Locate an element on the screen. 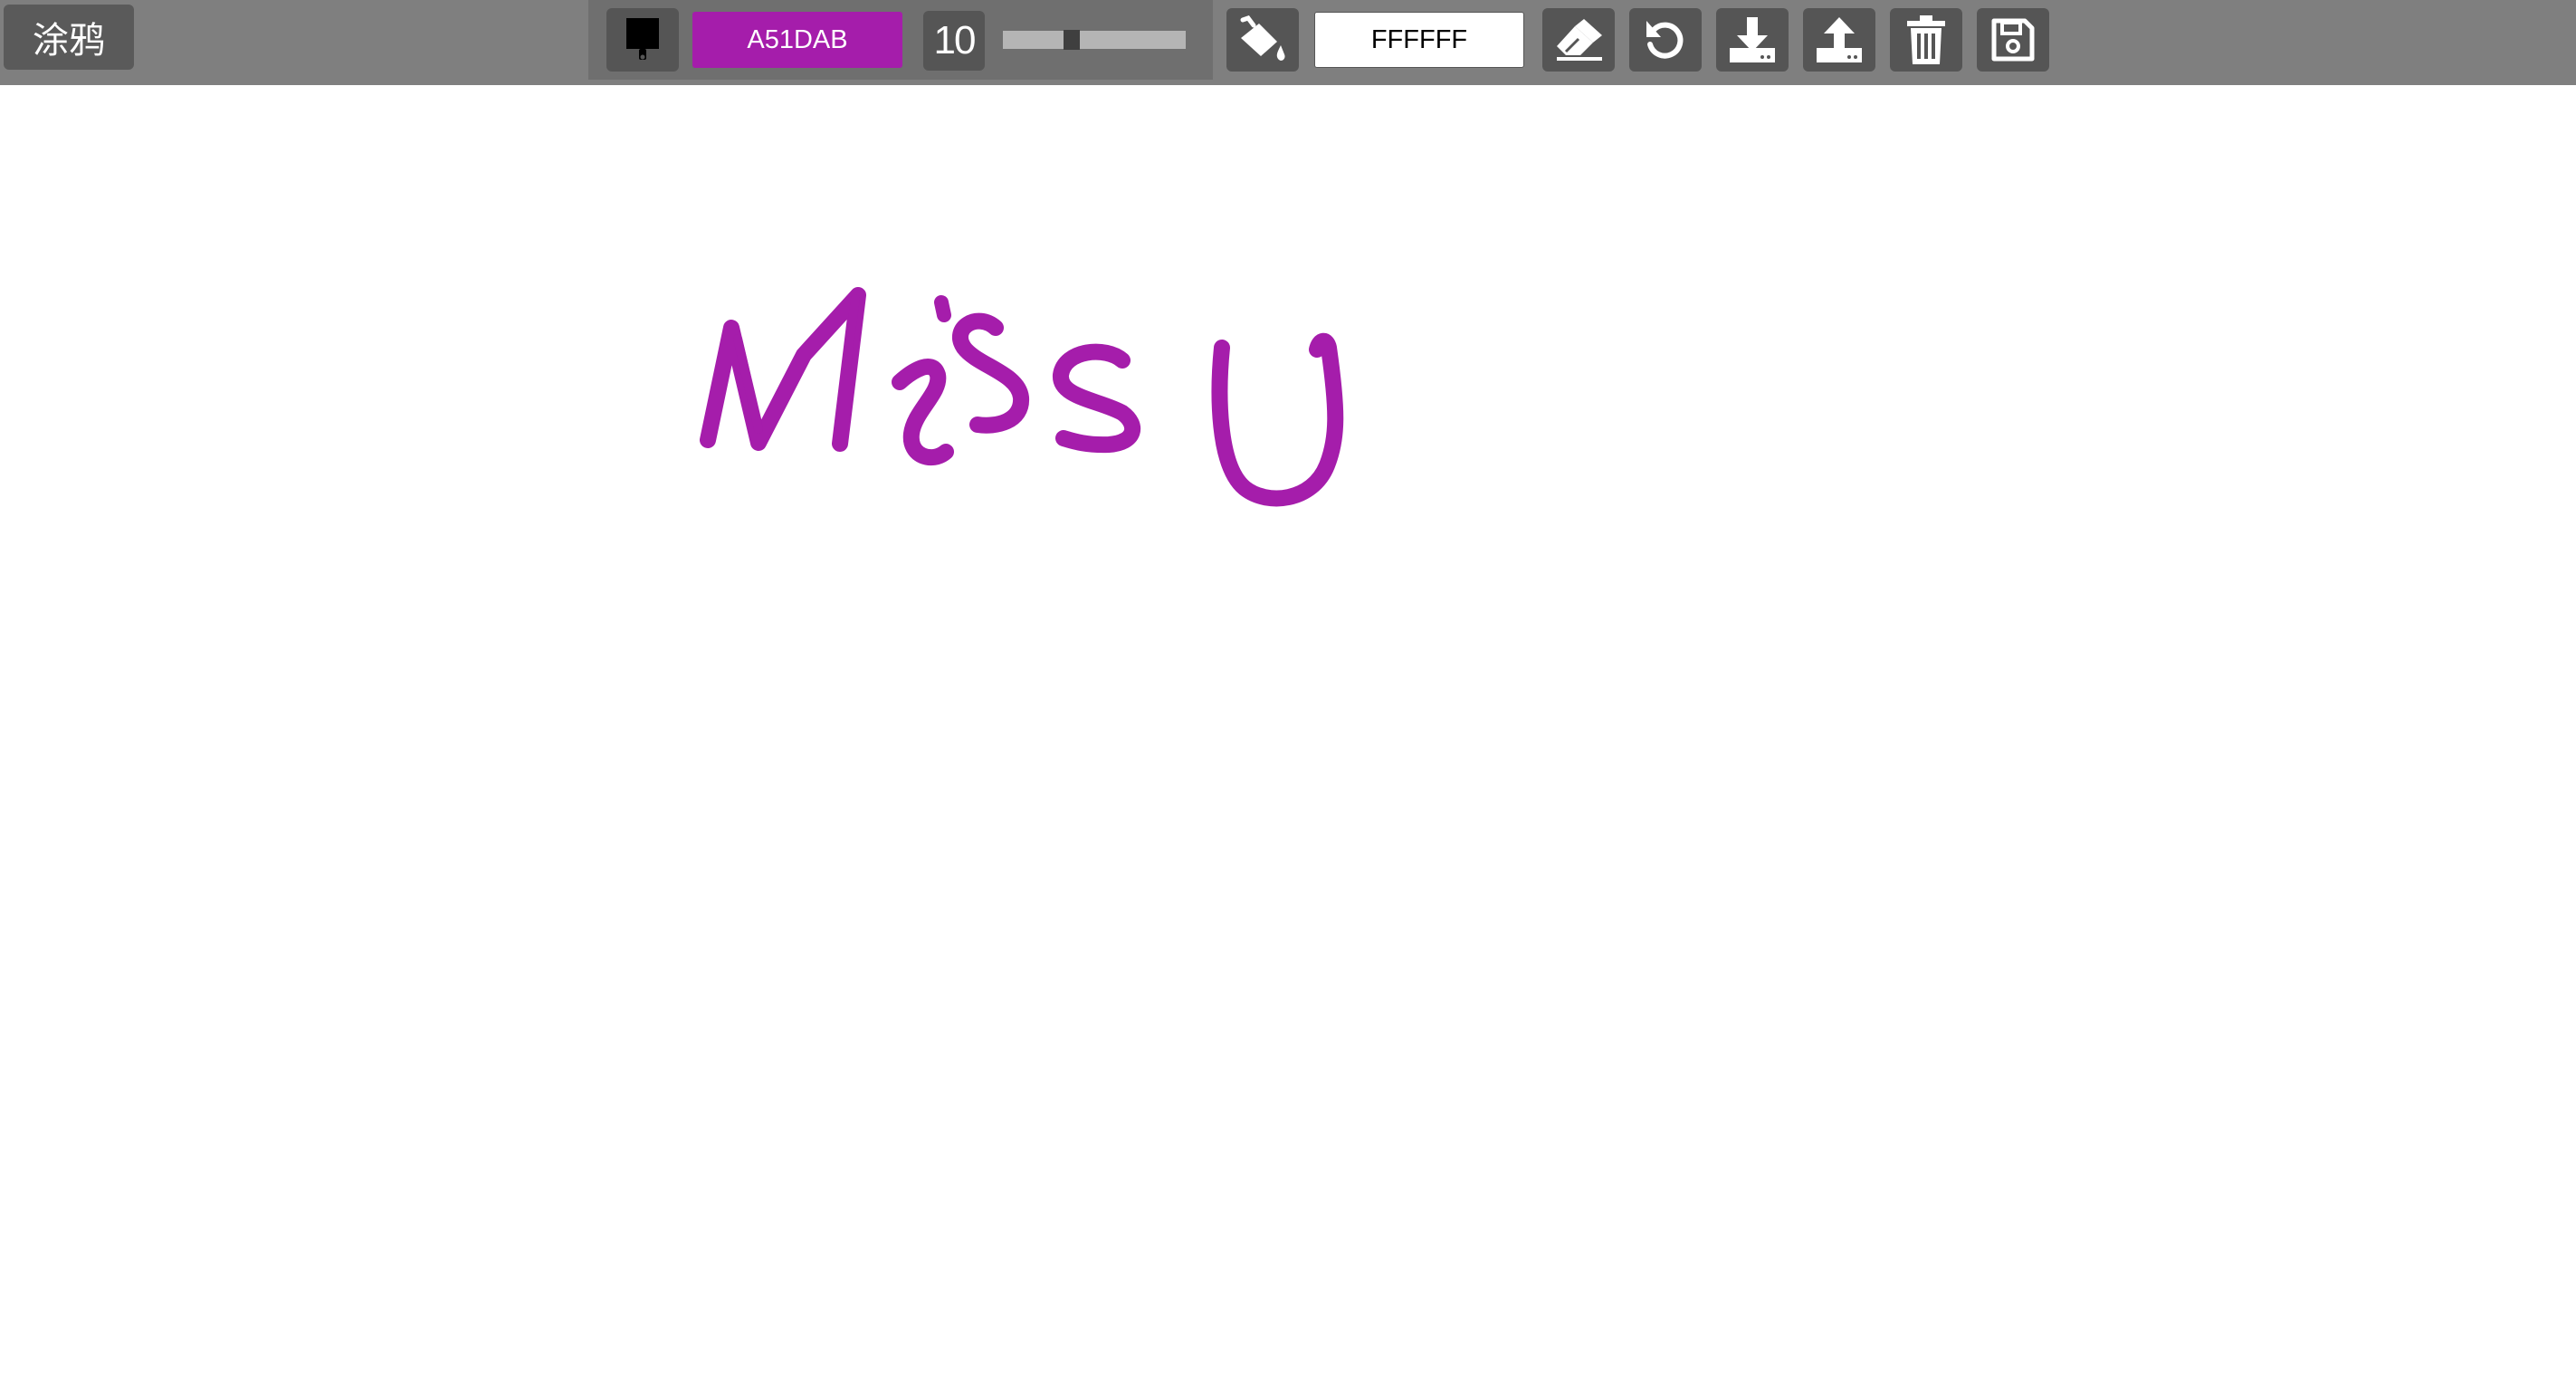 Image resolution: width=2576 pixels, height=1398 pixels. paint-brush-icon is located at coordinates (643, 39).